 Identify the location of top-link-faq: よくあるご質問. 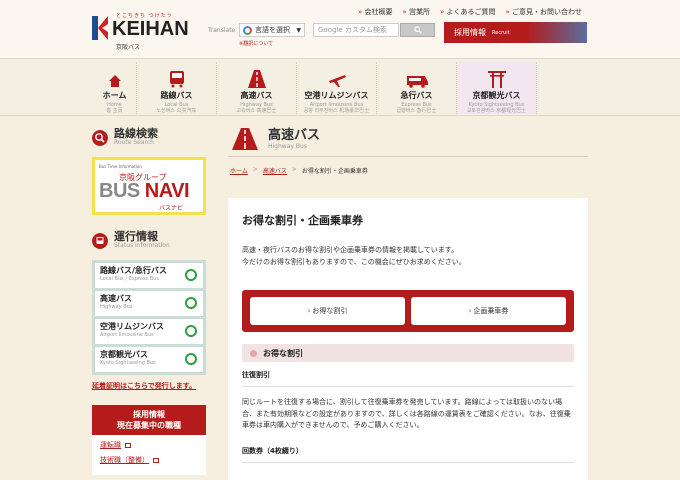
(467, 12).